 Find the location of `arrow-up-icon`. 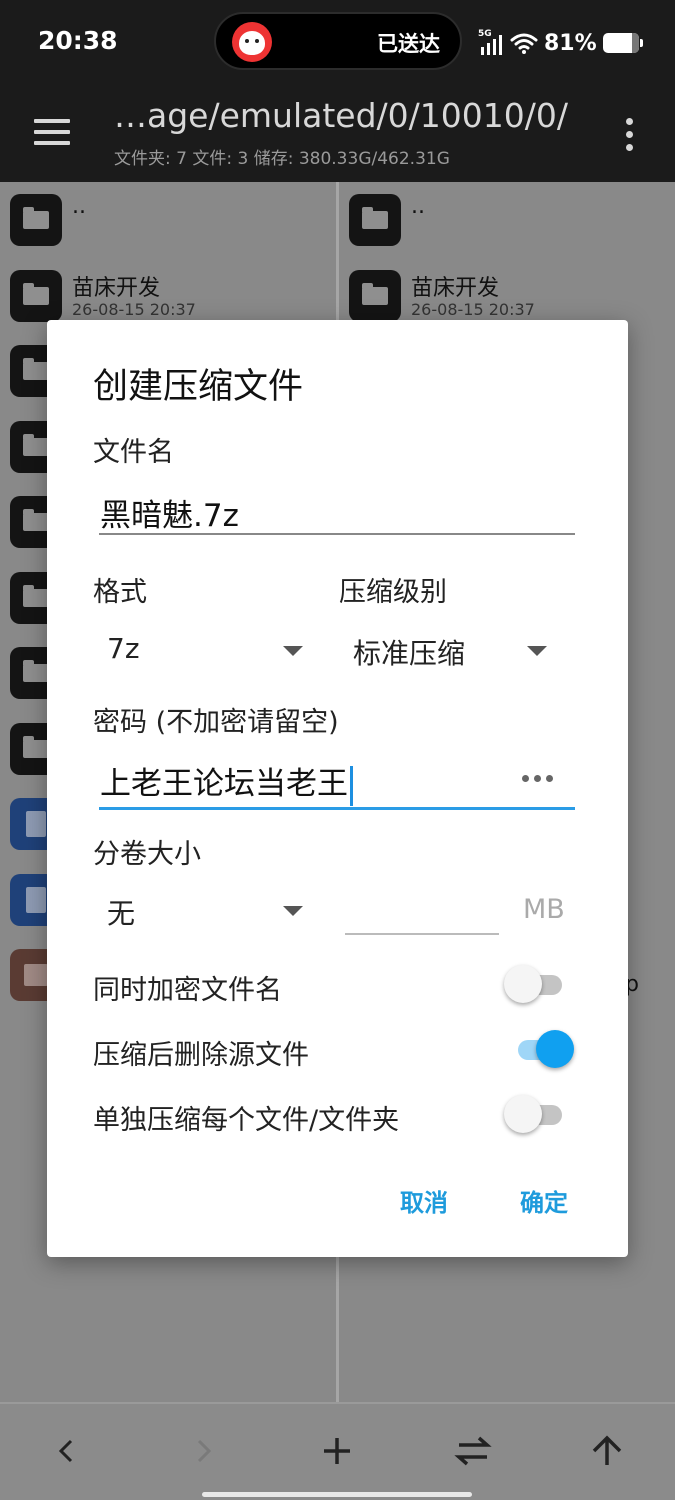

arrow-up-icon is located at coordinates (607, 1451).